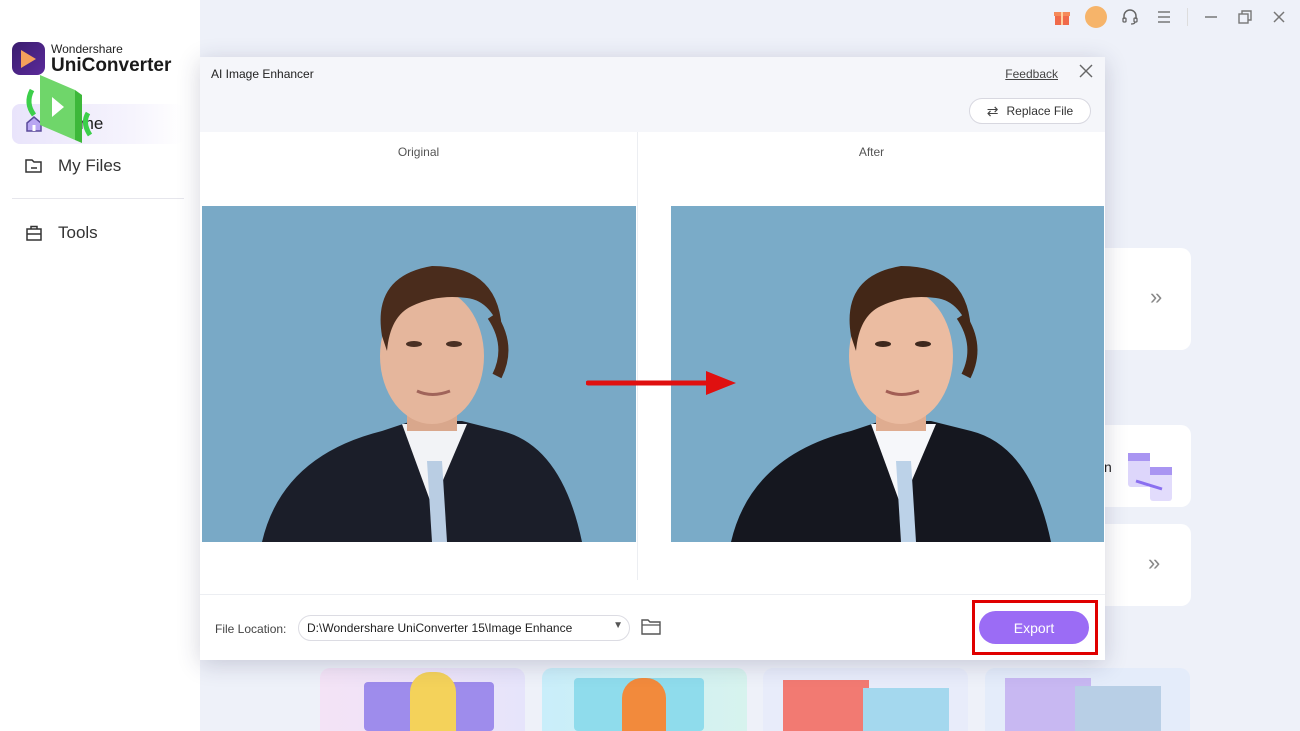  I want to click on open-folder-button, so click(651, 627).